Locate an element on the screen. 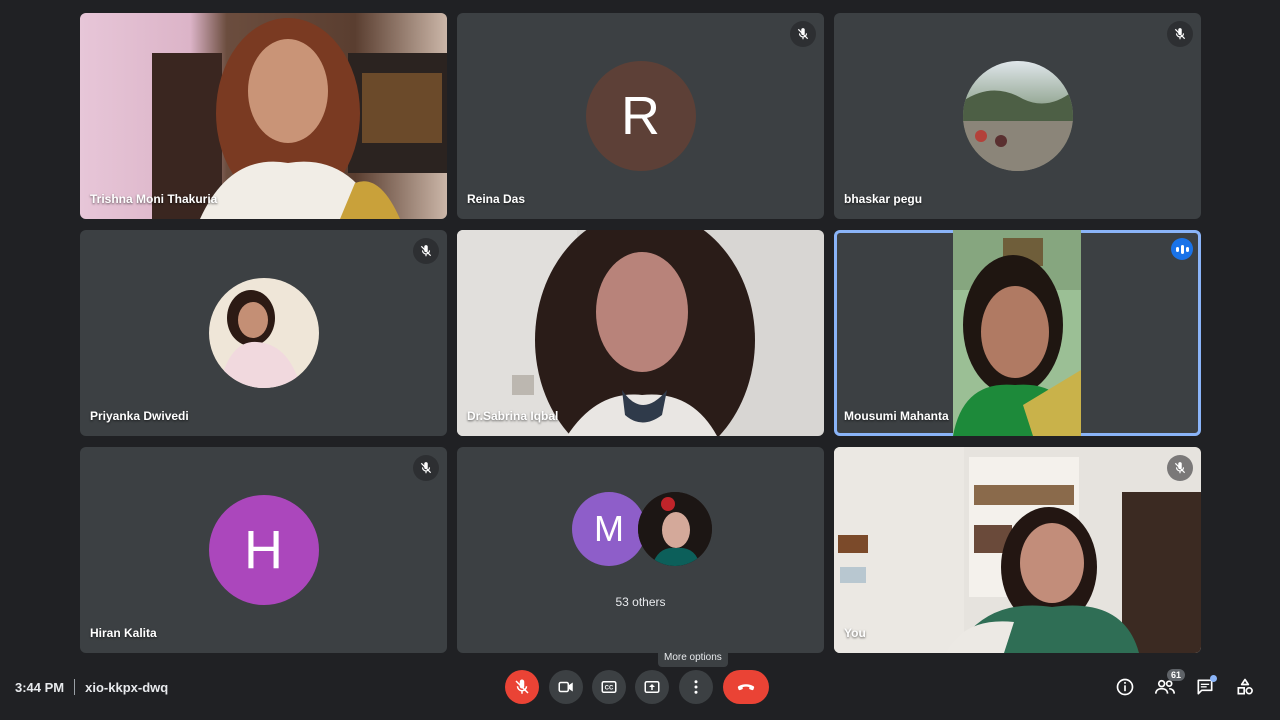 The image size is (1280, 720). self-tile: You is located at coordinates (1017, 550).